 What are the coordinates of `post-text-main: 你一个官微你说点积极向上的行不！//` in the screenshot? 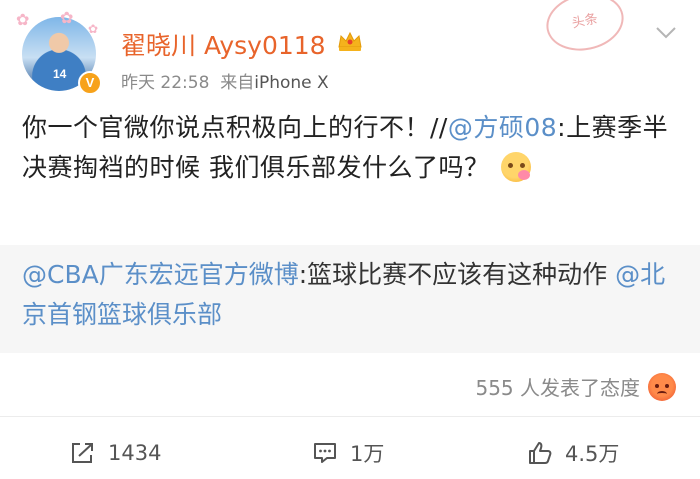 It's located at (235, 127).